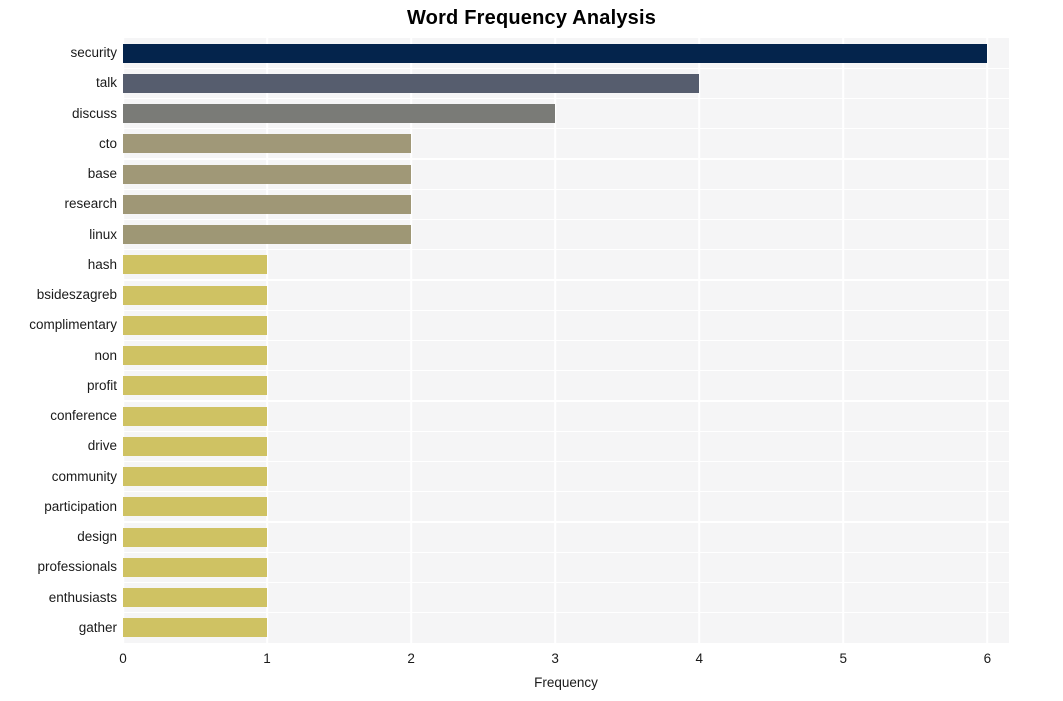  Describe the element at coordinates (102, 264) in the screenshot. I see `y-tick-label: hash` at that location.